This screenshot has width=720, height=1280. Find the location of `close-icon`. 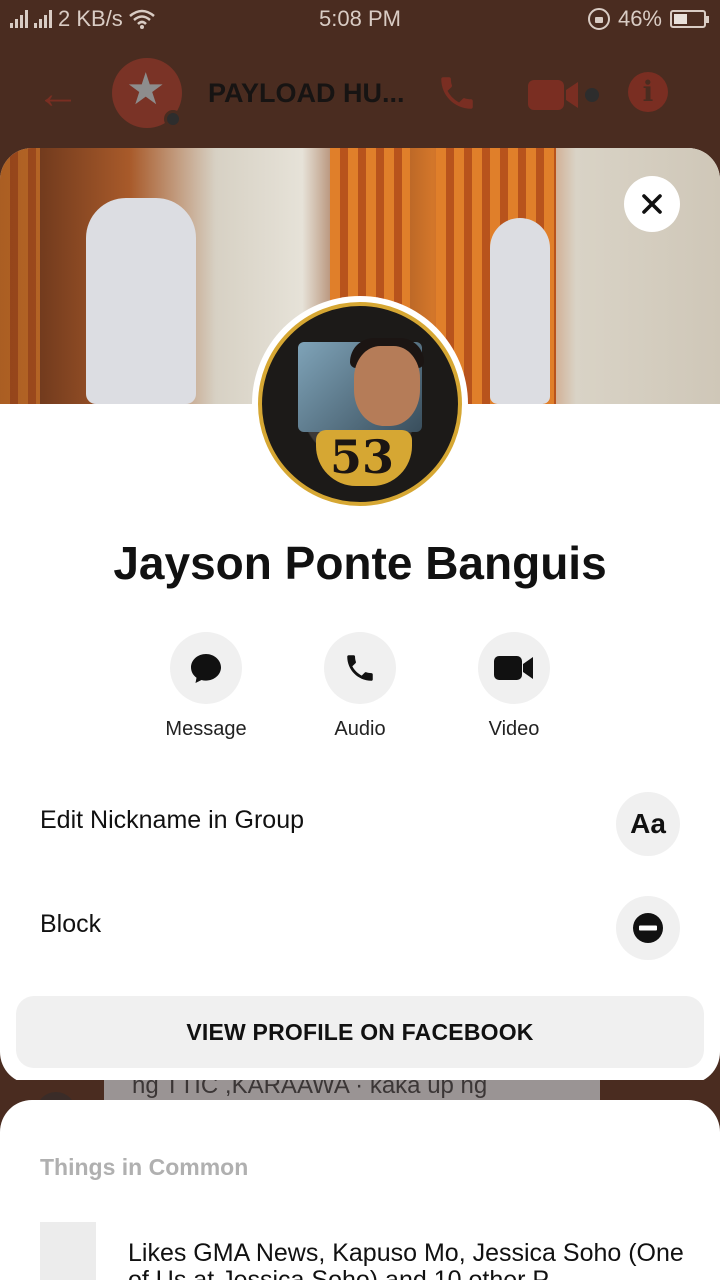

close-icon is located at coordinates (652, 204).